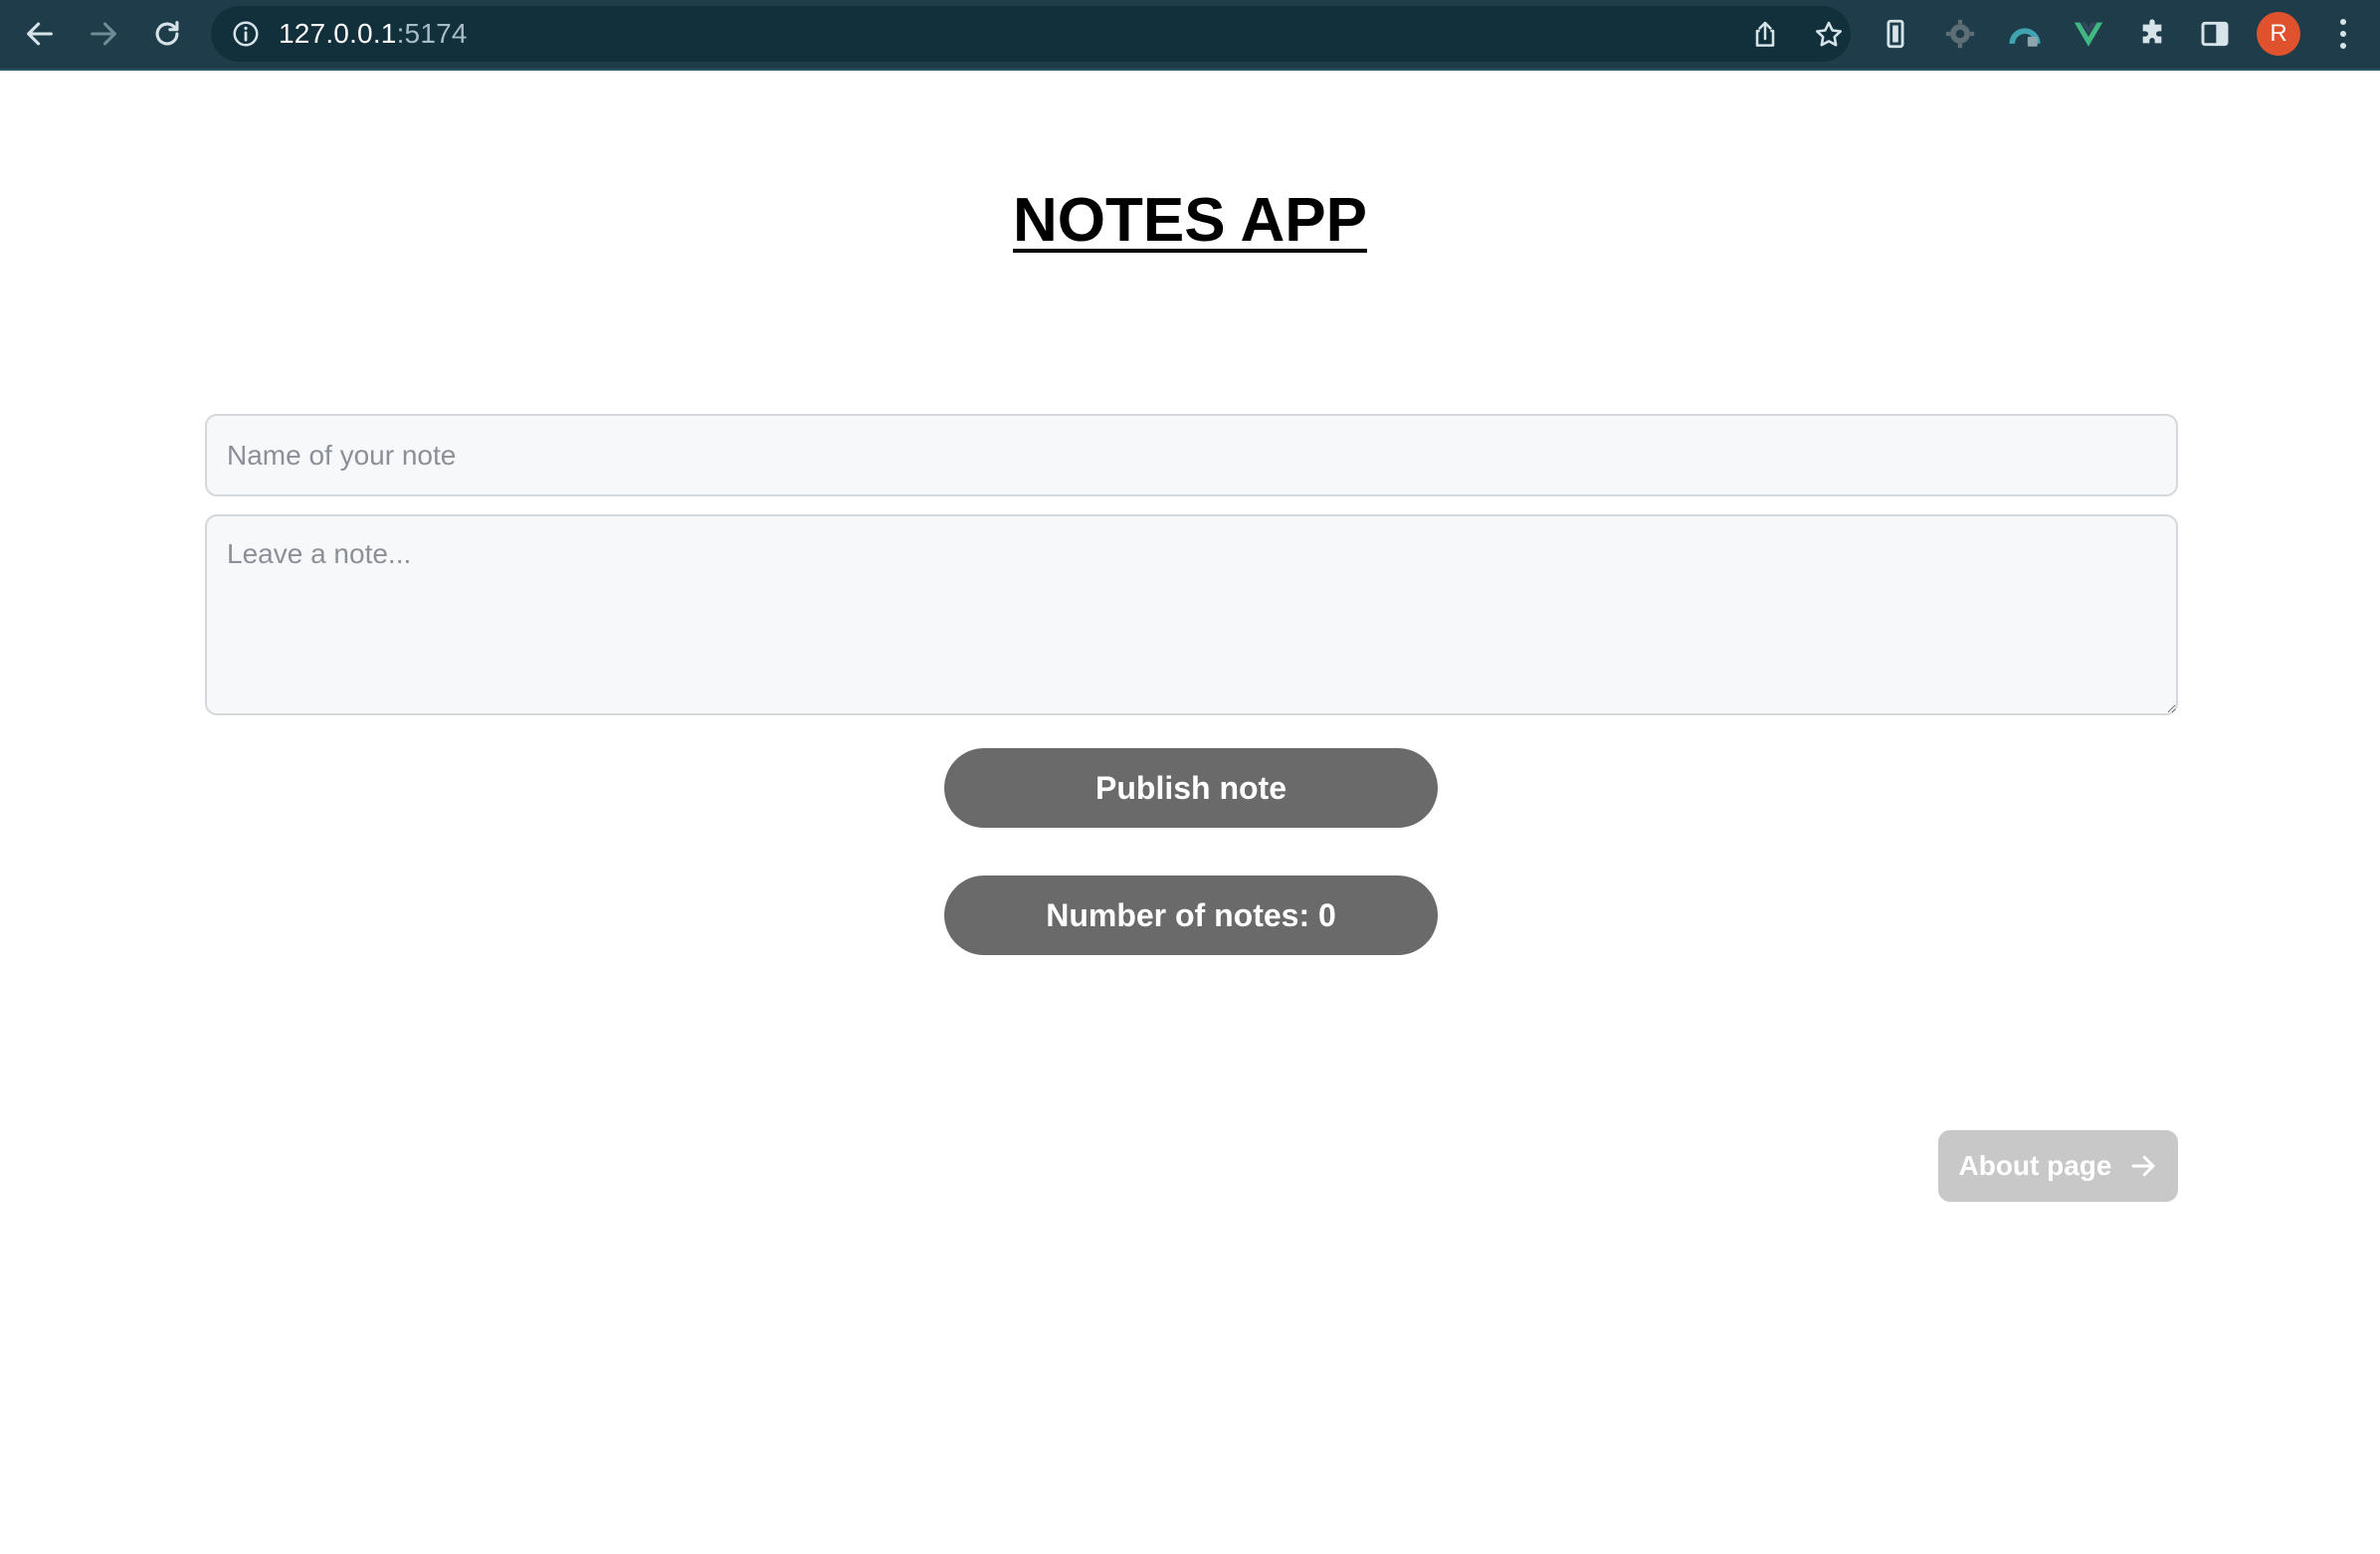 This screenshot has height=1554, width=2380. What do you see at coordinates (2278, 34) in the screenshot?
I see `profile-avatar: R` at bounding box center [2278, 34].